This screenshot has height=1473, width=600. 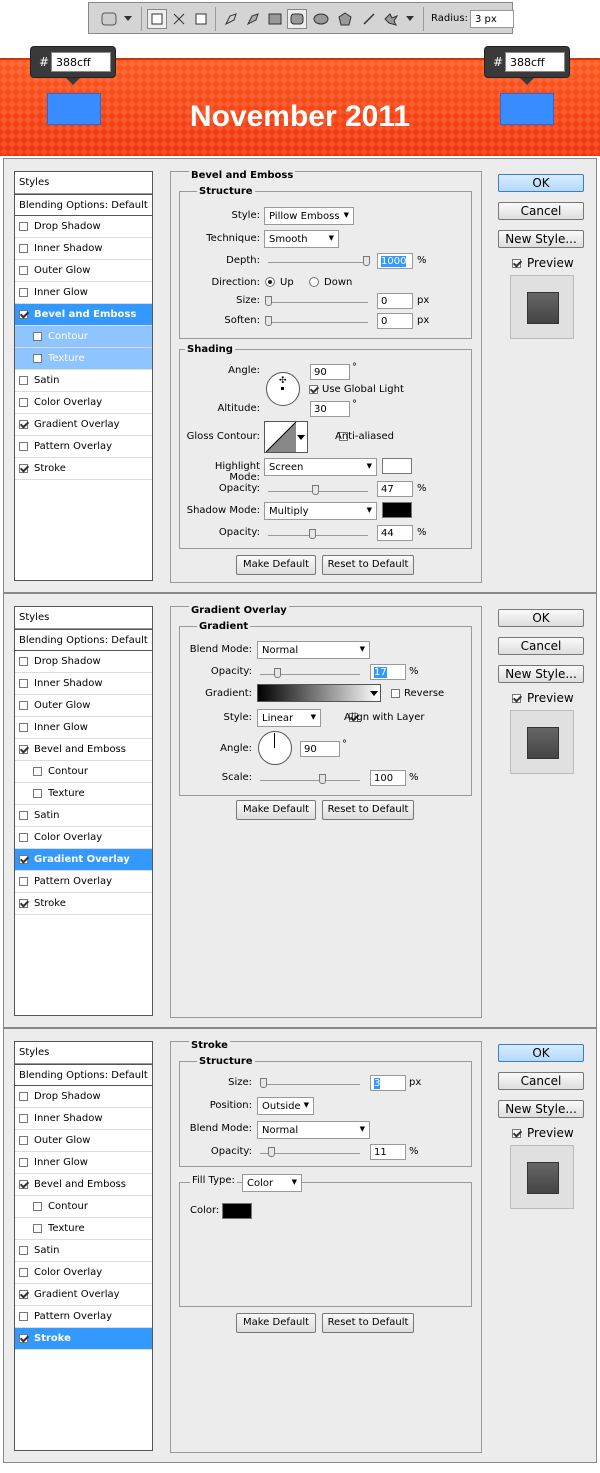 I want to click on highlight-opacity-knob, so click(x=315, y=490).